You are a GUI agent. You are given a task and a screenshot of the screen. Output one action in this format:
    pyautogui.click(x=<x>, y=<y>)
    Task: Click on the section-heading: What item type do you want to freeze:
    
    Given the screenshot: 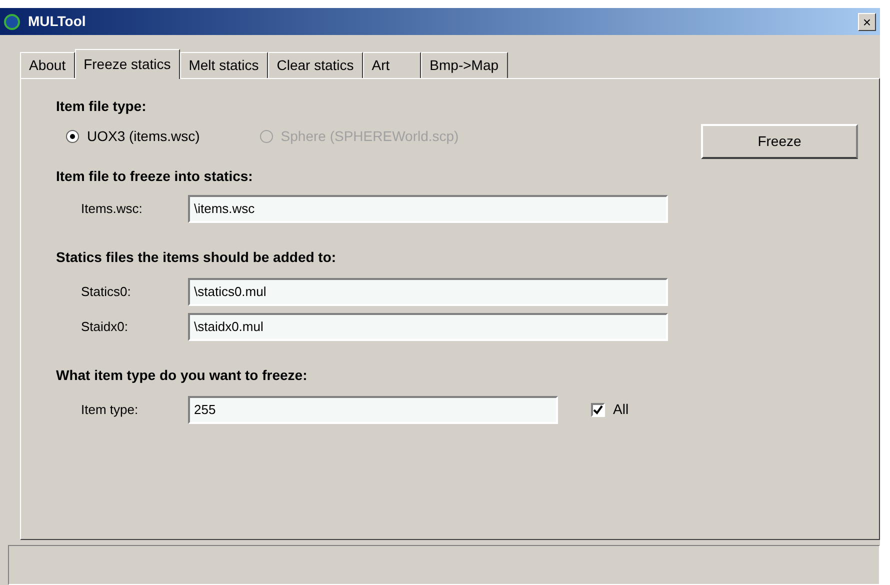 What is the action you would take?
    pyautogui.click(x=182, y=375)
    